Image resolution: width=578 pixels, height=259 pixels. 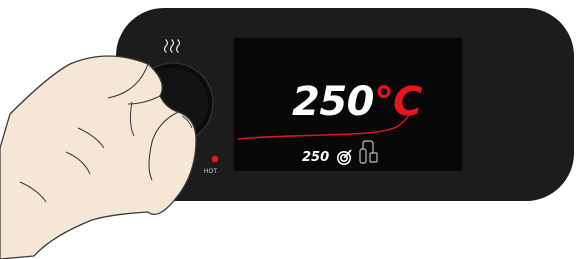 I want to click on hot-indicator-led, so click(x=215, y=159).